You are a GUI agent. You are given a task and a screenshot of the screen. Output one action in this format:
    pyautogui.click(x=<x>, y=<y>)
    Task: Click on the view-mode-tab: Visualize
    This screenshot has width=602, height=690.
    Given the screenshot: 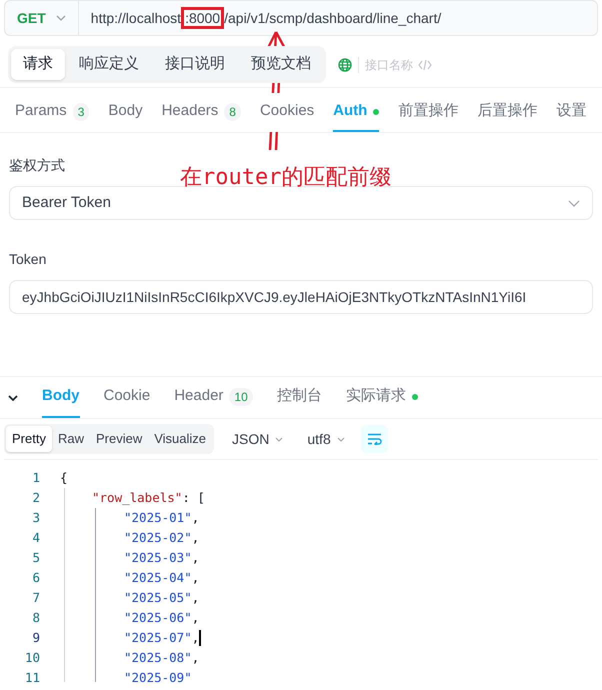 What is the action you would take?
    pyautogui.click(x=180, y=439)
    